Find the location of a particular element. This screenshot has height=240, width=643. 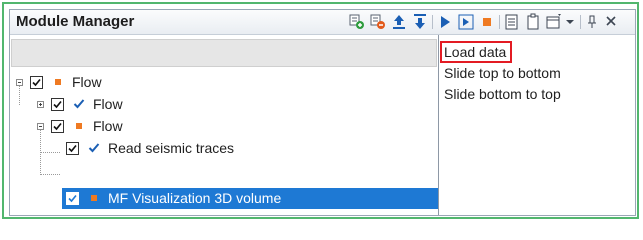

move-down-icon is located at coordinates (420, 22).